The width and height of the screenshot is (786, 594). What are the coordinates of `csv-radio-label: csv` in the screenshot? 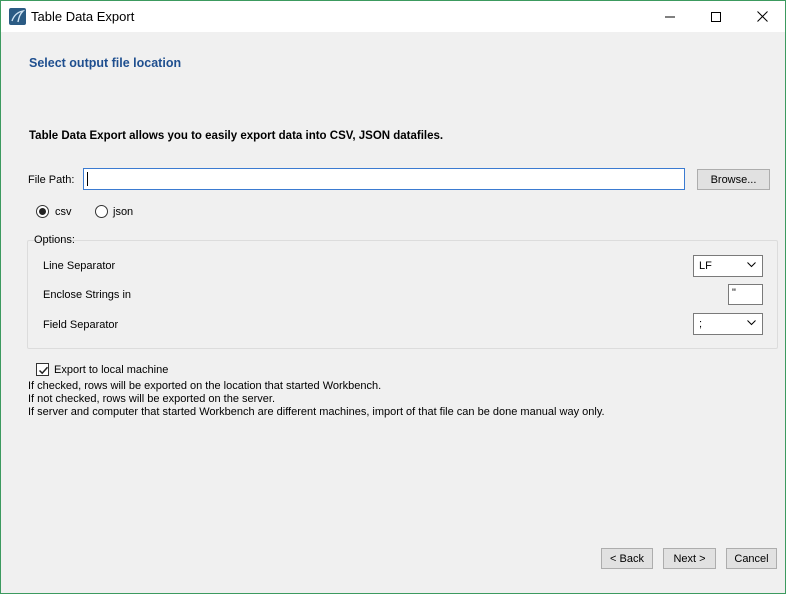 It's located at (63, 212).